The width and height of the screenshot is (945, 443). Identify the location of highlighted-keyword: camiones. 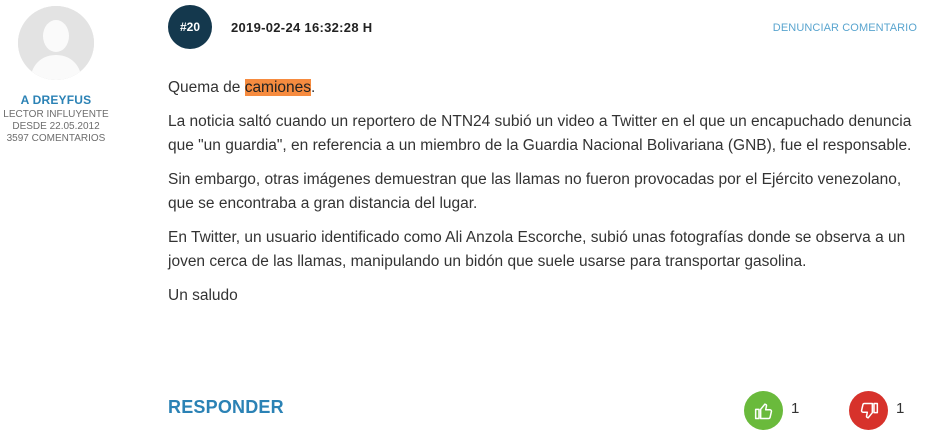
(278, 87).